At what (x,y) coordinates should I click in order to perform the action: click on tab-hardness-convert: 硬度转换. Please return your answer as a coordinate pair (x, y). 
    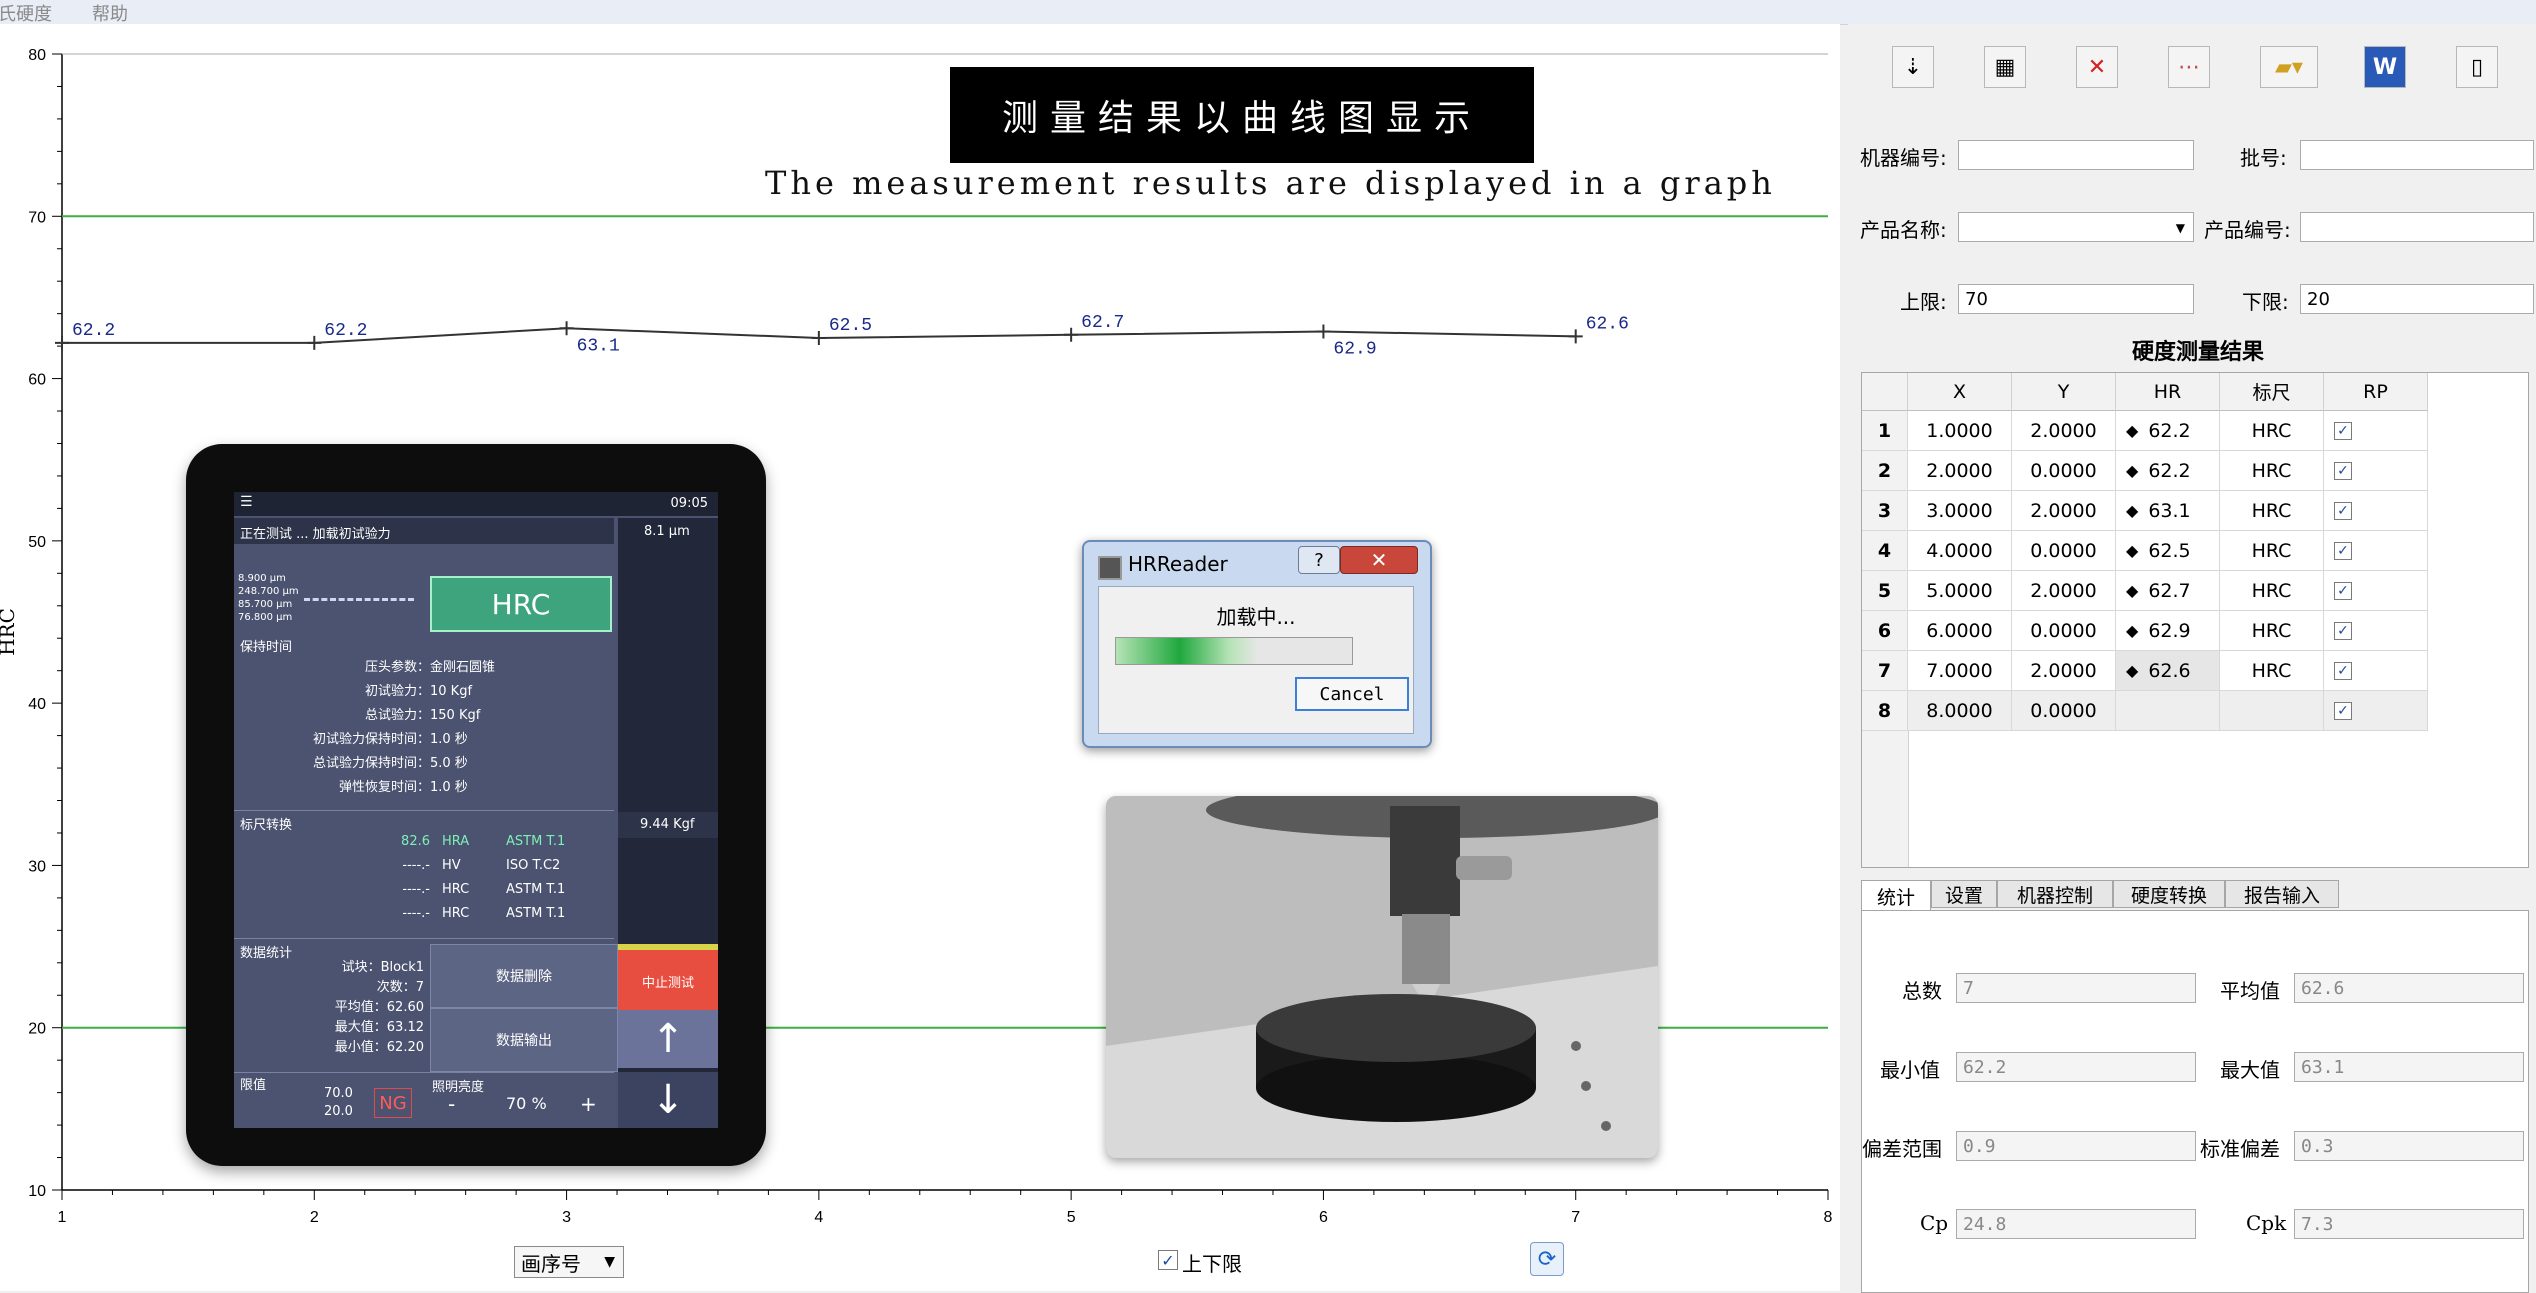
    Looking at the image, I should click on (2169, 894).